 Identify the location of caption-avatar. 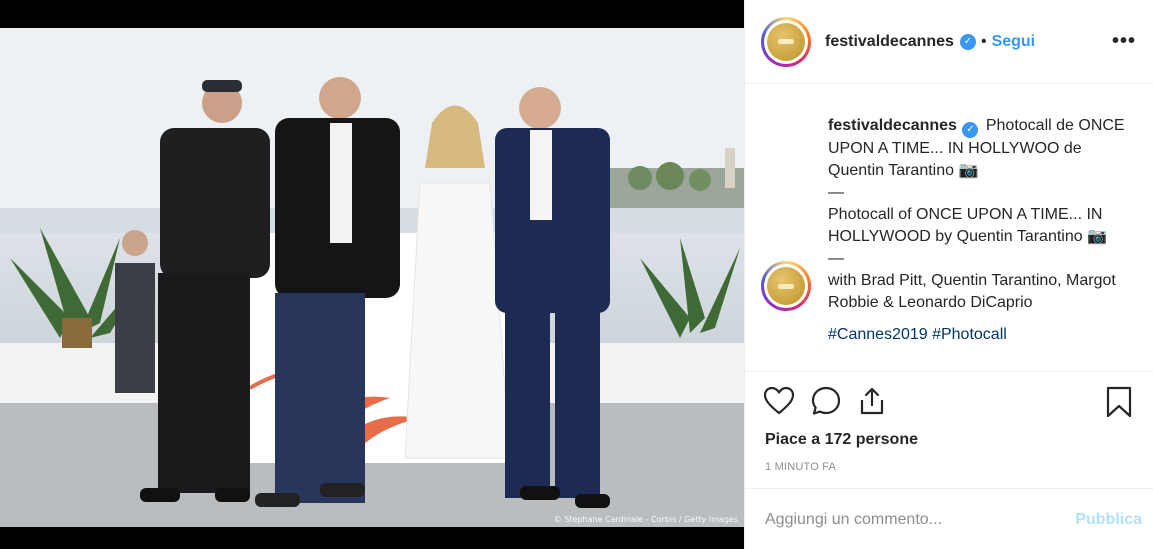
(786, 286).